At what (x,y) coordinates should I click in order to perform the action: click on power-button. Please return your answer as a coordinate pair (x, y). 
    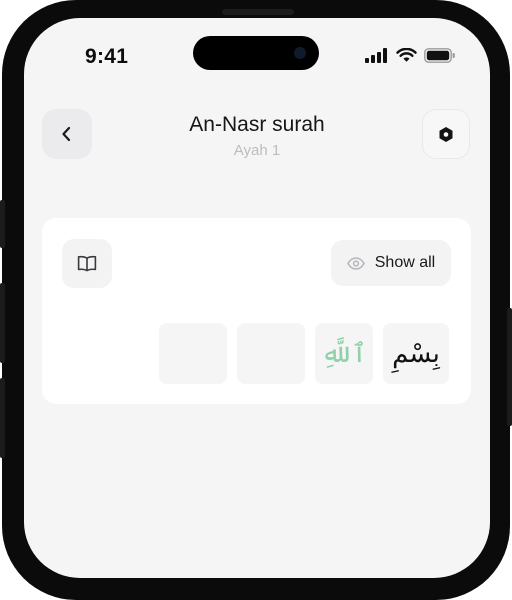
    Looking at the image, I should click on (509, 367).